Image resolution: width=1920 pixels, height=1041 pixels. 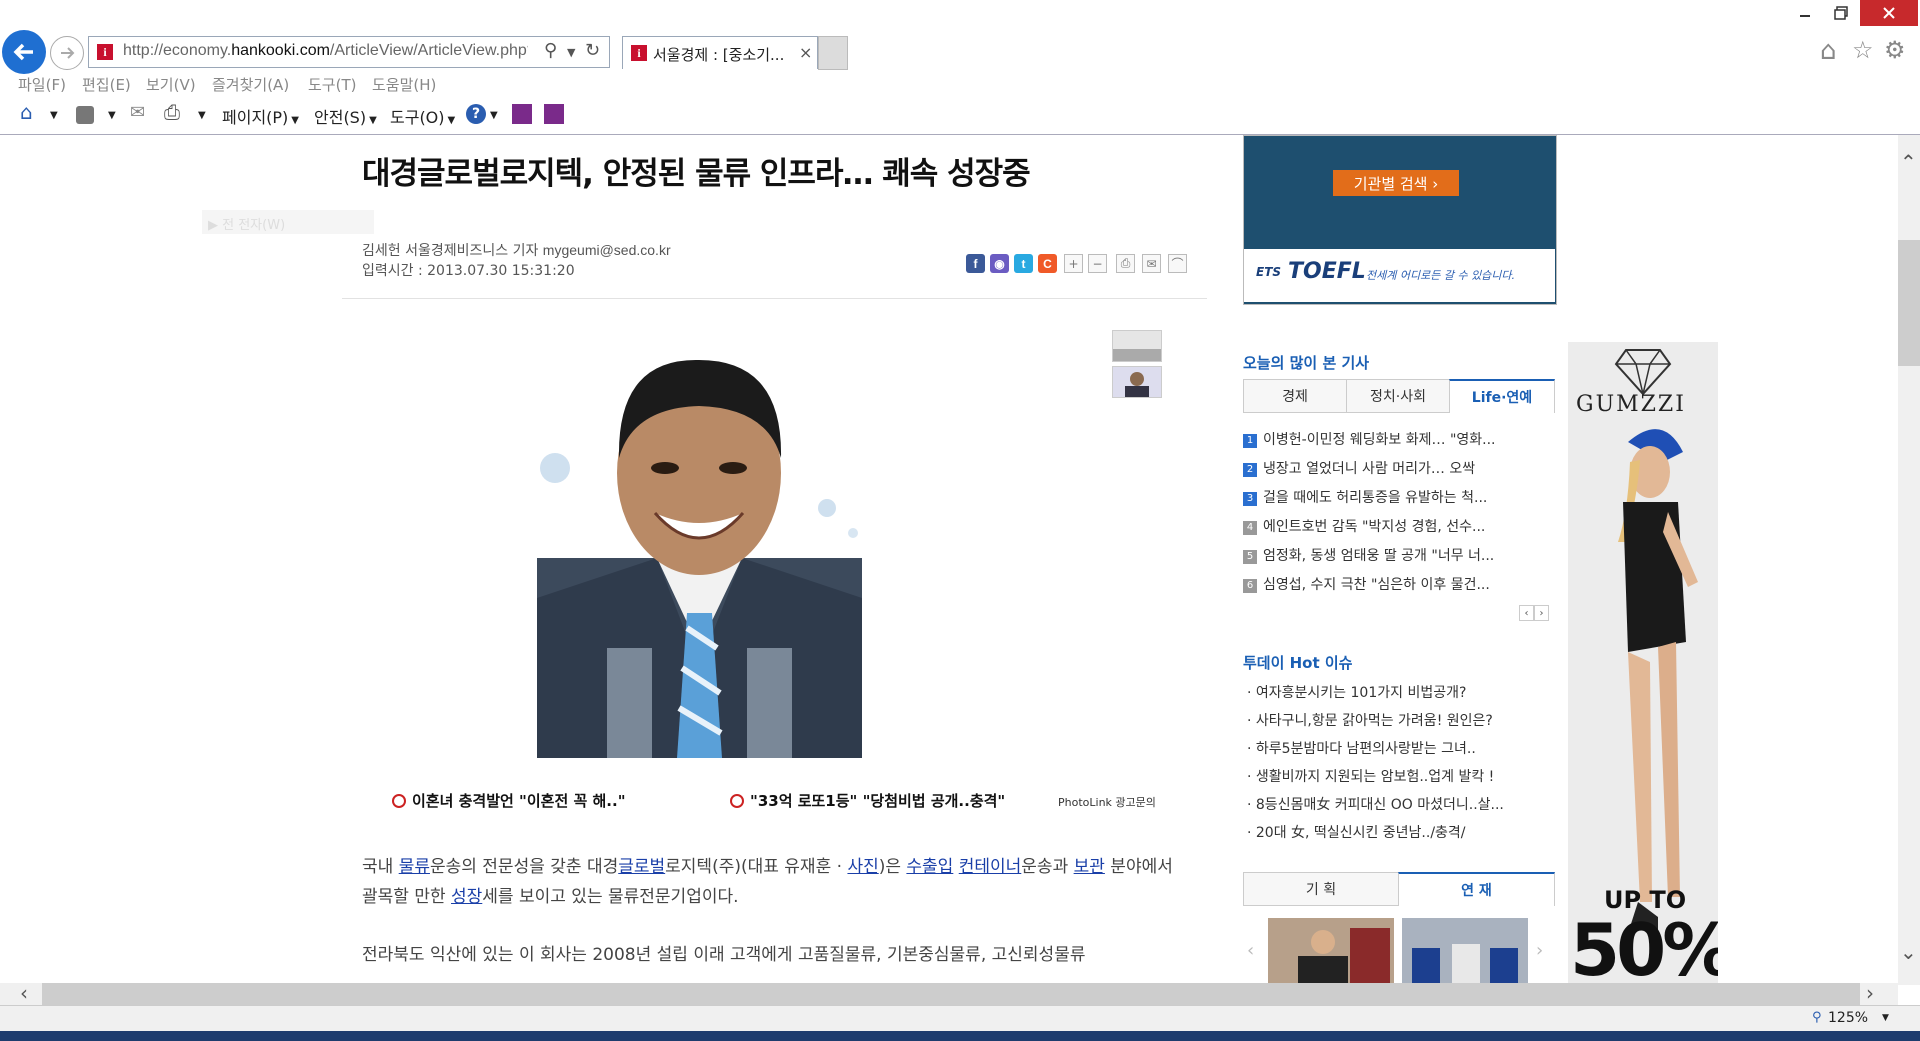 What do you see at coordinates (1370, 720) in the screenshot?
I see `hot-issue-item: · 사타구니,항문 갉아먹는 가려움! 원인은?` at bounding box center [1370, 720].